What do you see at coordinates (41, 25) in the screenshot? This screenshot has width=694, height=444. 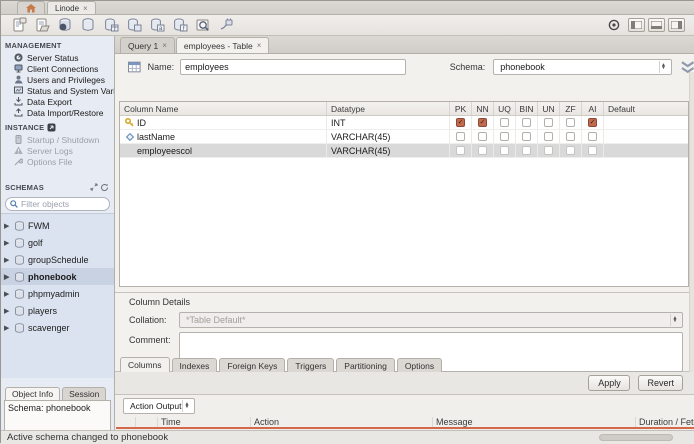 I see `open-sql-script-icon` at bounding box center [41, 25].